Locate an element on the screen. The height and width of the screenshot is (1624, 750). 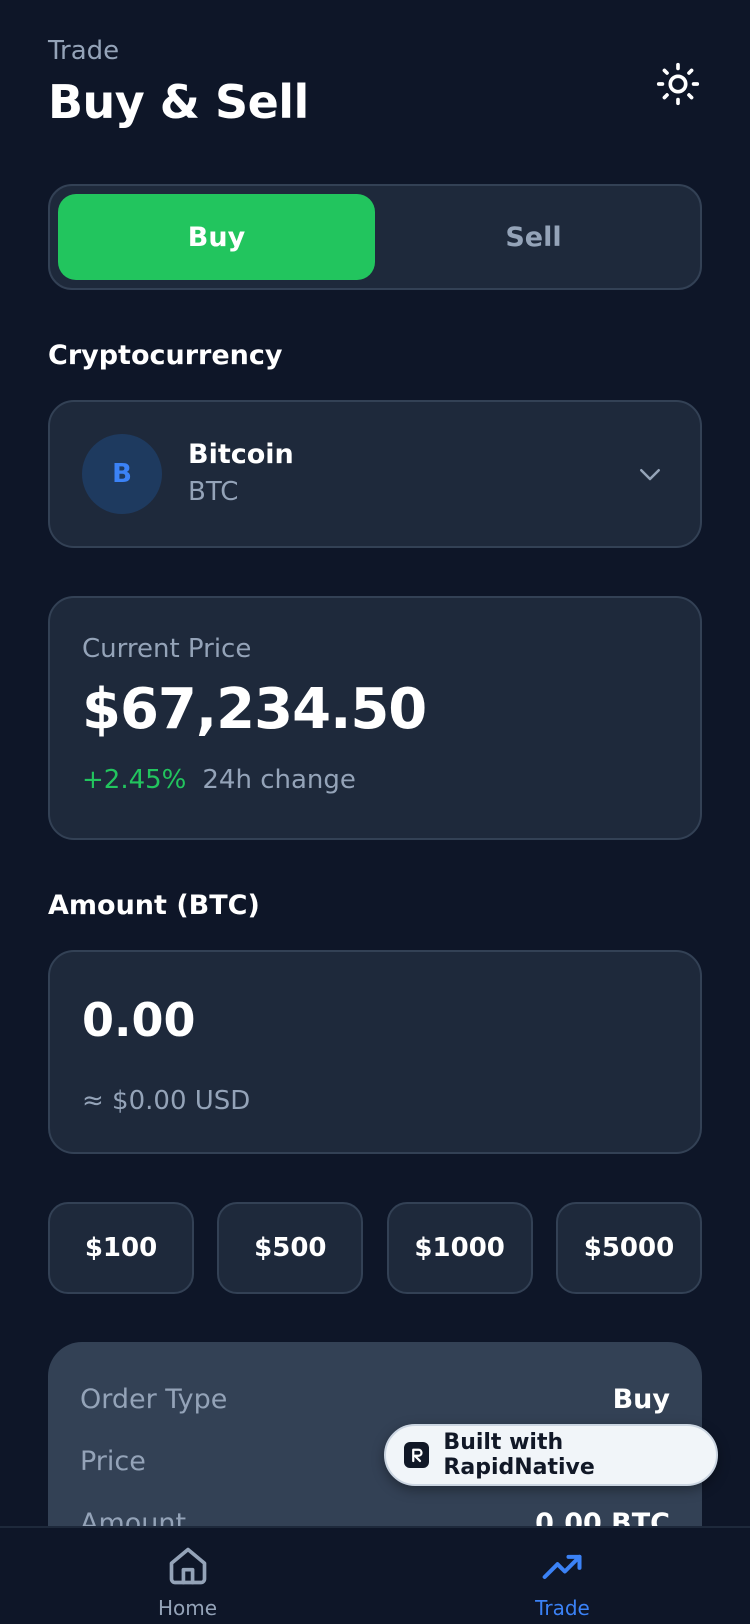
tab-trade-label: Trade is located at coordinates (562, 1608).